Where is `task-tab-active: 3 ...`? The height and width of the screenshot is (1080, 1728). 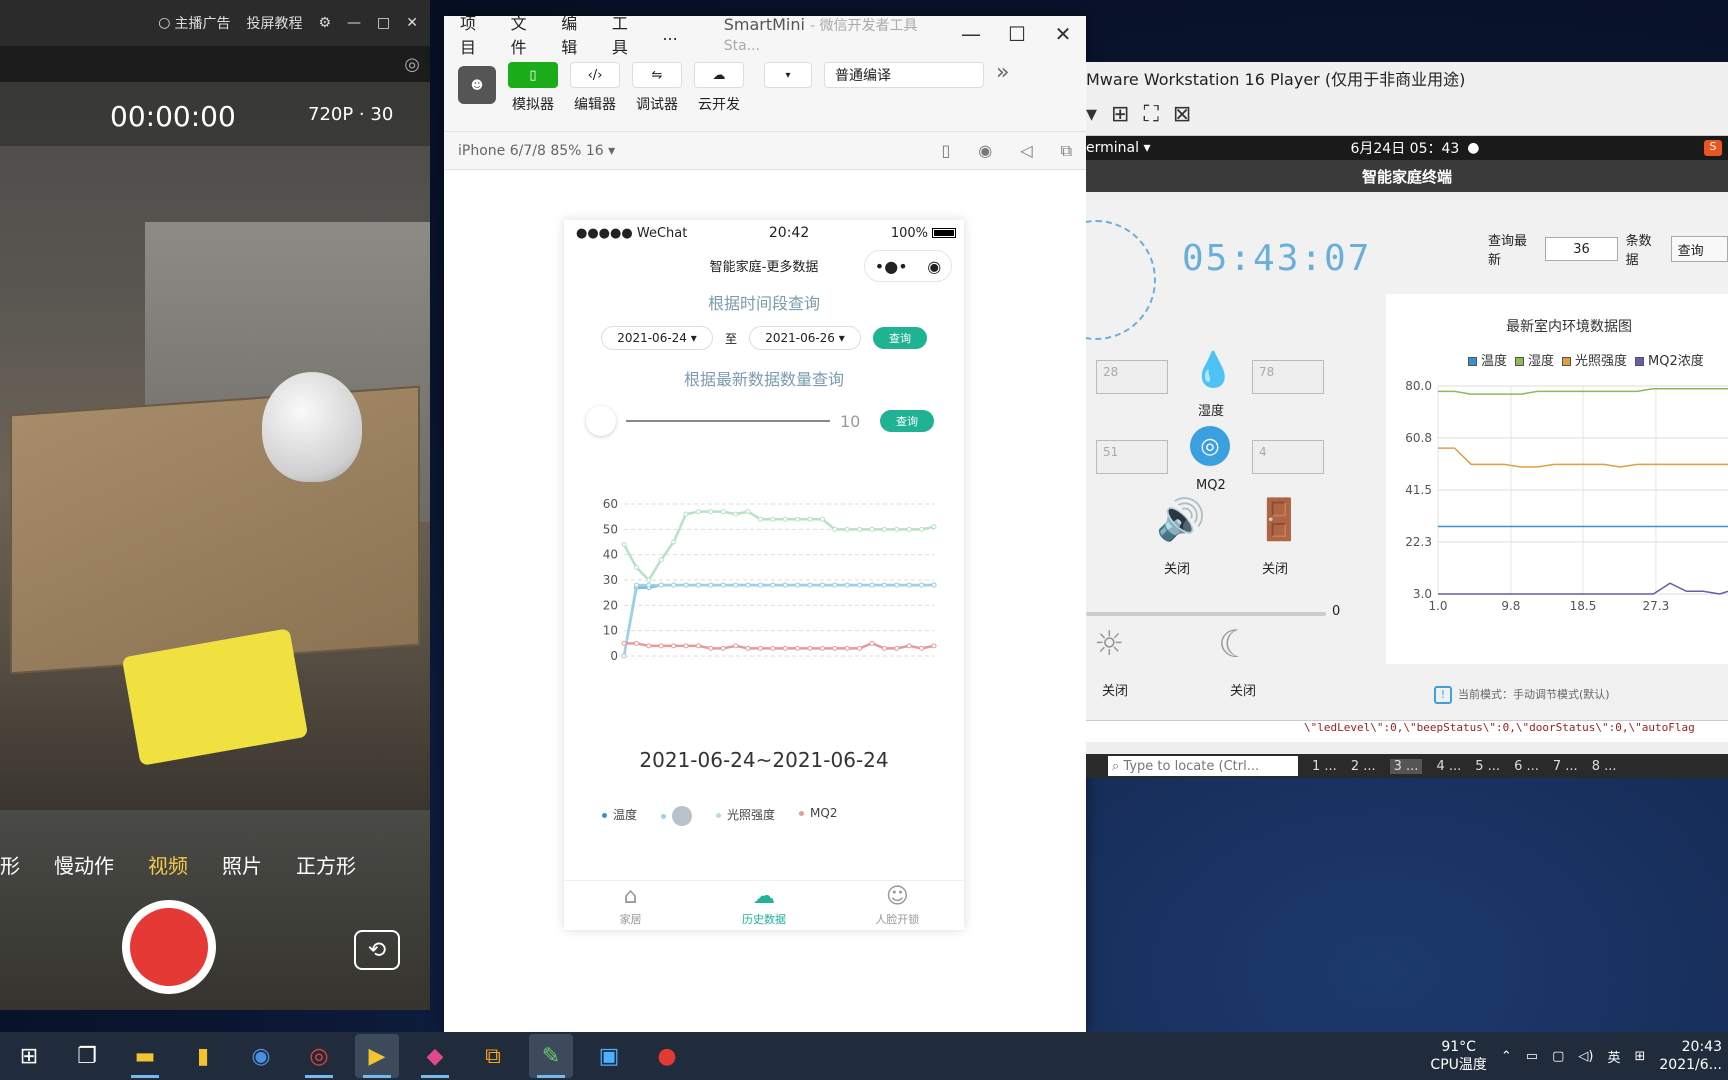
task-tab-active: 3 ... is located at coordinates (1406, 766).